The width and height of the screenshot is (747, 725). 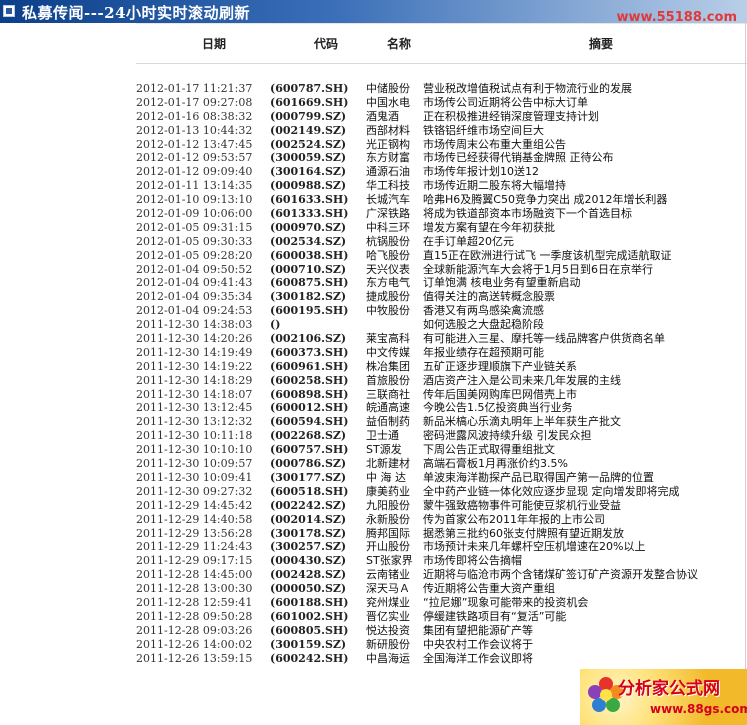 What do you see at coordinates (309, 366) in the screenshot?
I see `row-code: (600961.SH)` at bounding box center [309, 366].